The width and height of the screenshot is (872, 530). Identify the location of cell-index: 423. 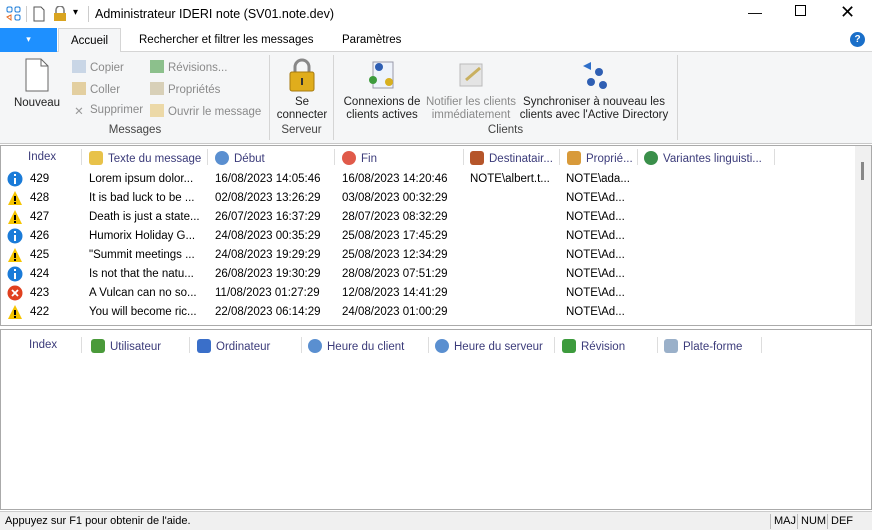
(40, 293).